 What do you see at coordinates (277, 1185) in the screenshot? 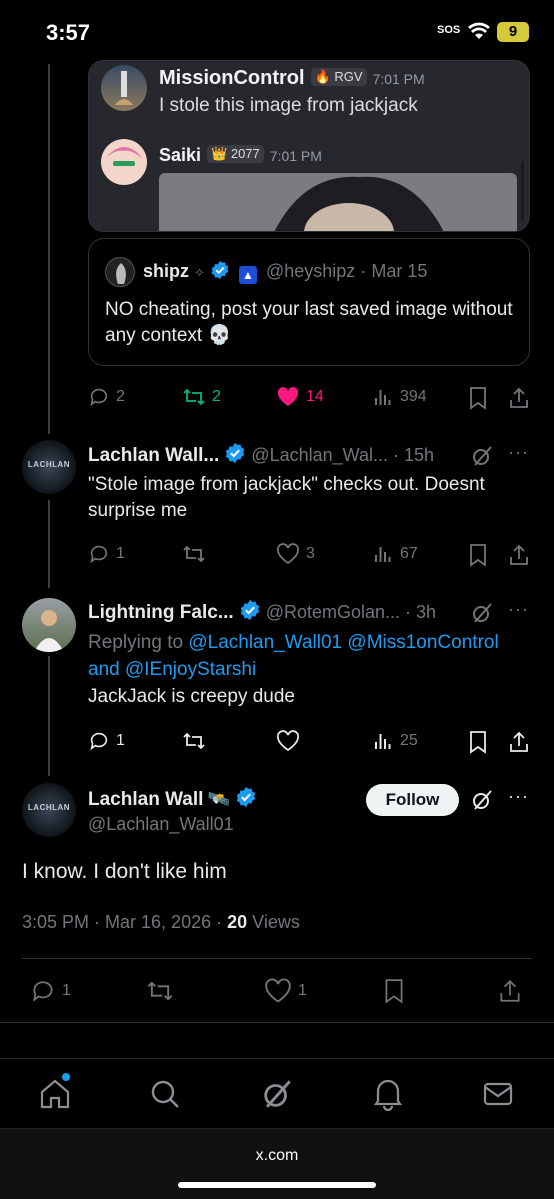
I see `home-indicator` at bounding box center [277, 1185].